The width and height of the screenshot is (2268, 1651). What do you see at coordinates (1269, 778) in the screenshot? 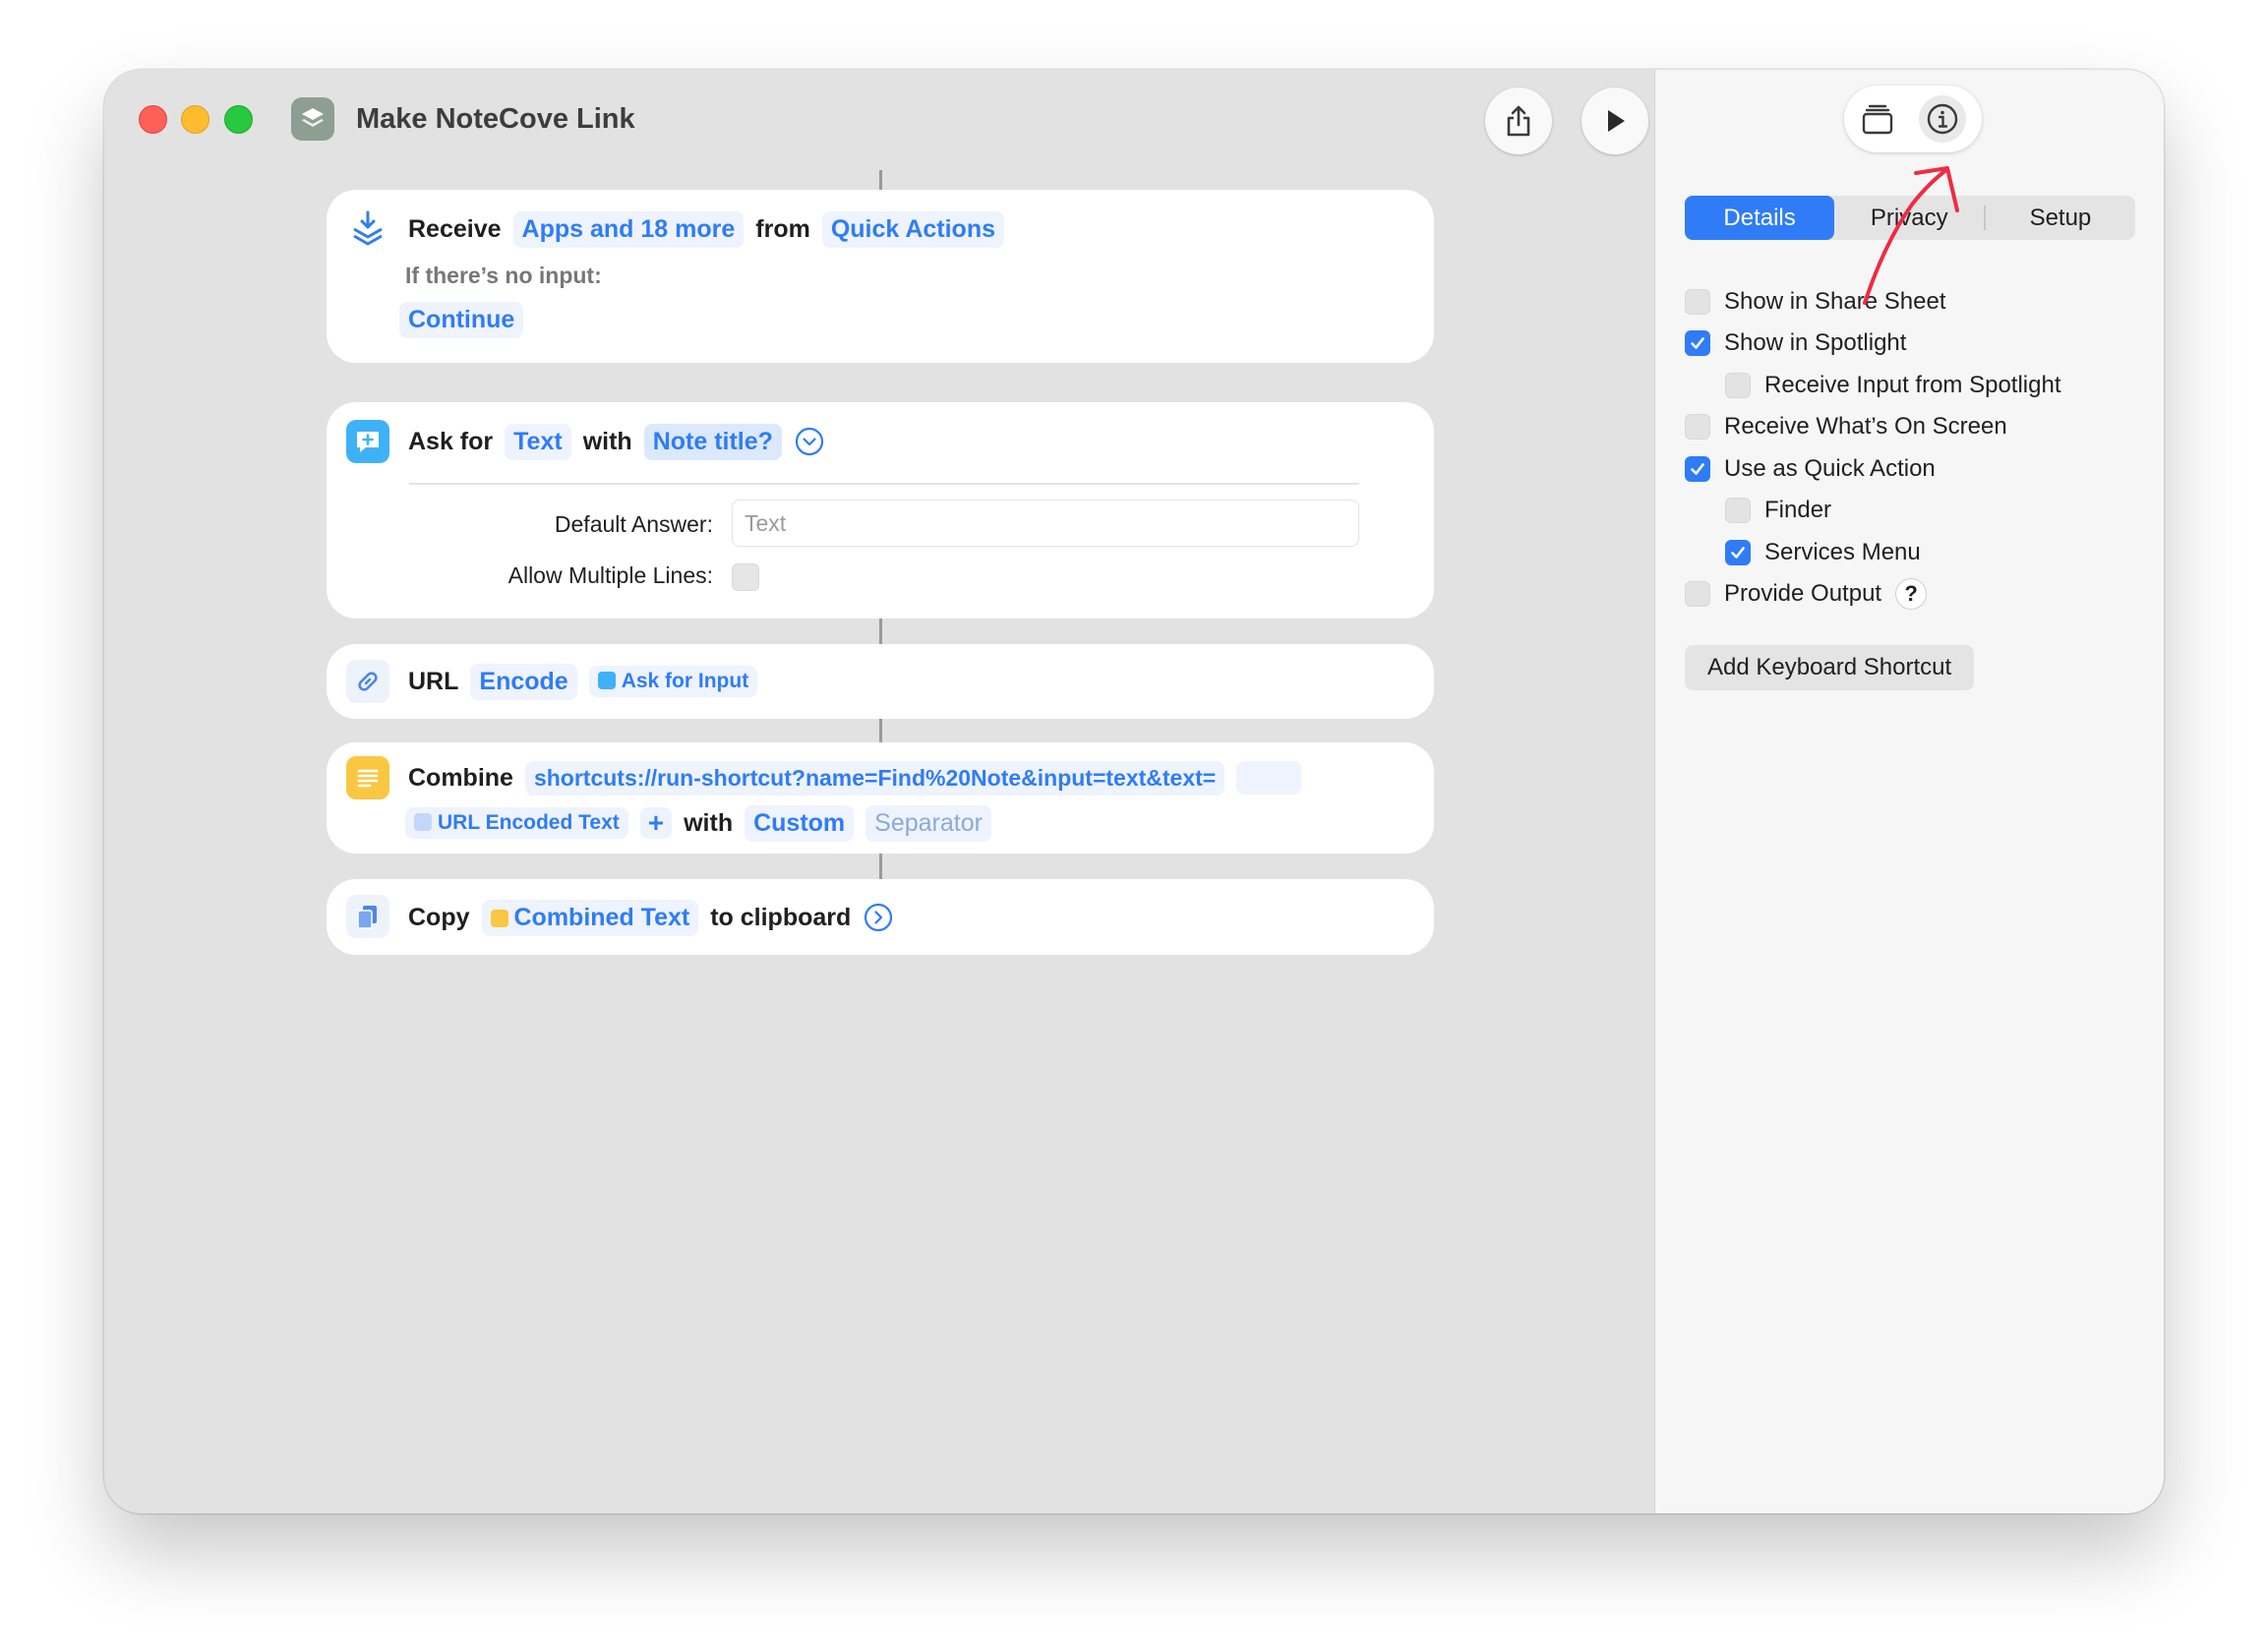
I see `combine-text-blank-token` at bounding box center [1269, 778].